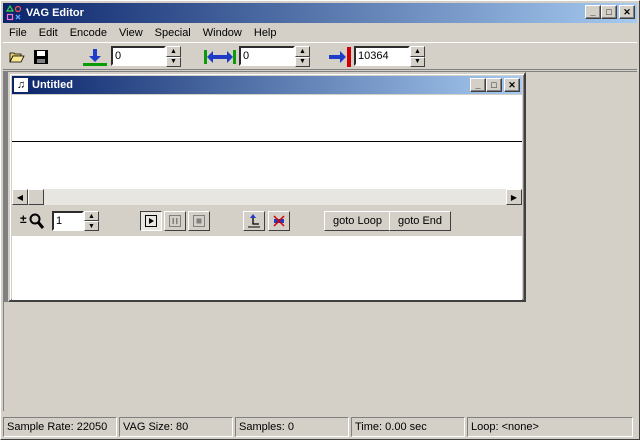 The width and height of the screenshot is (640, 440). Describe the element at coordinates (420, 221) in the screenshot. I see `goto-end-button: goto End` at that location.